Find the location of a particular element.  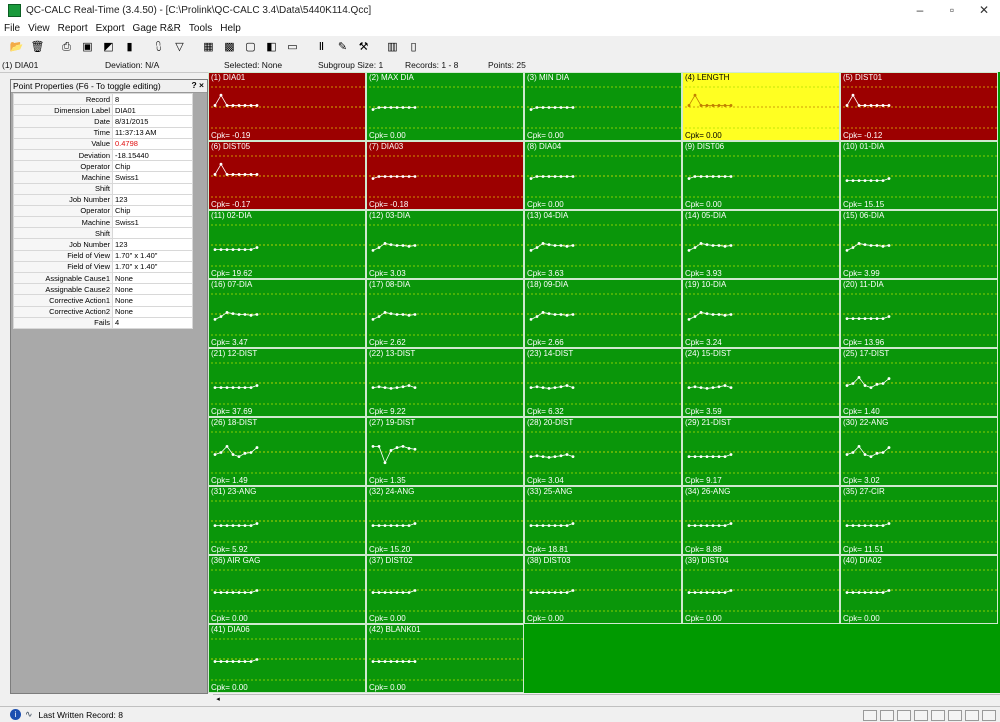

minimize-button: – is located at coordinates (920, 10).